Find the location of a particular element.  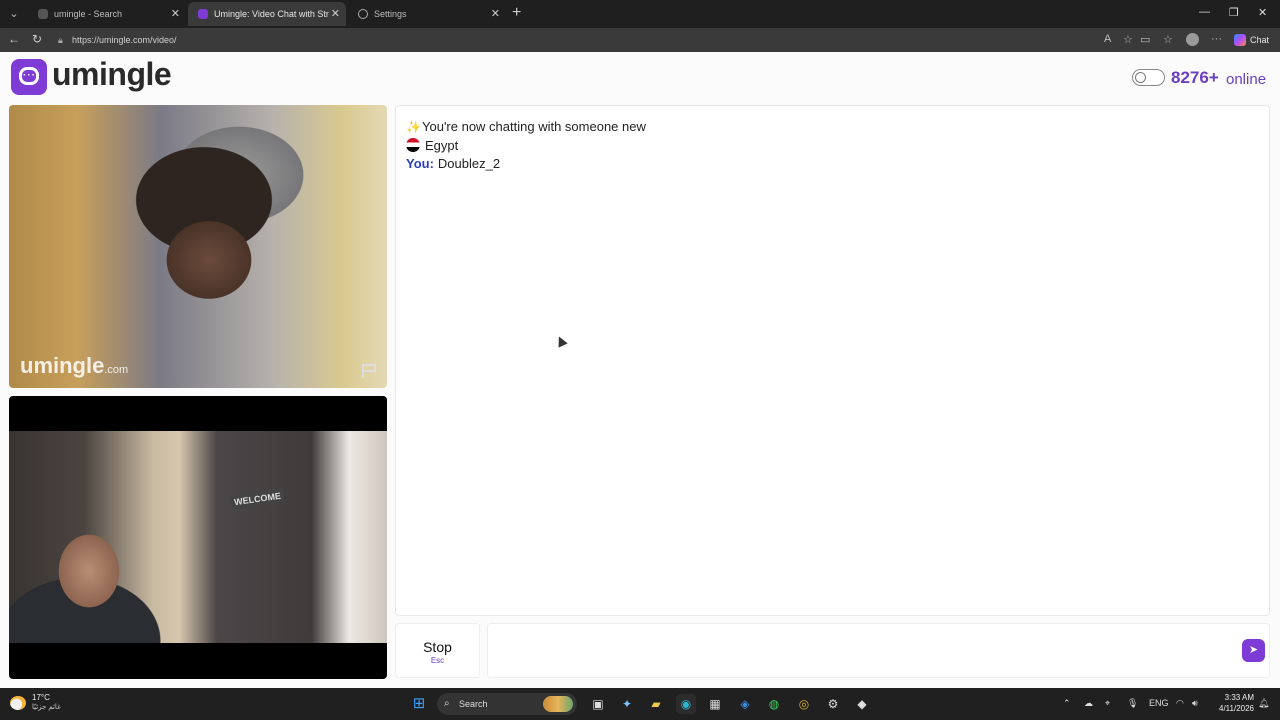

tab-search: umingle - Search ✕ is located at coordinates (107, 14).